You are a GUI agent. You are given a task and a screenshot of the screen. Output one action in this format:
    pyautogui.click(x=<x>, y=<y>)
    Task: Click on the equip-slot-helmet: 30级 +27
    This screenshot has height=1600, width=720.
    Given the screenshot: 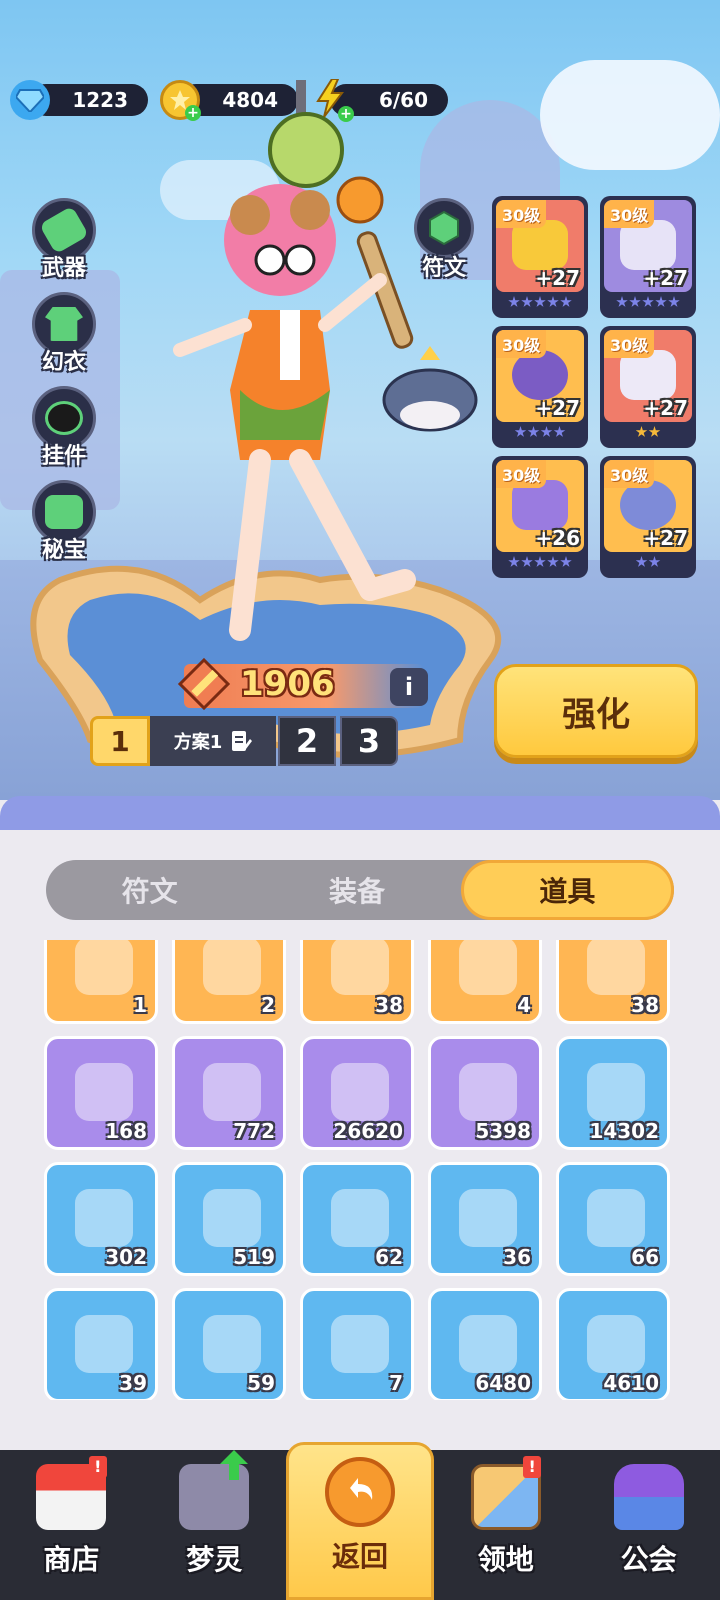 What is the action you would take?
    pyautogui.click(x=540, y=257)
    